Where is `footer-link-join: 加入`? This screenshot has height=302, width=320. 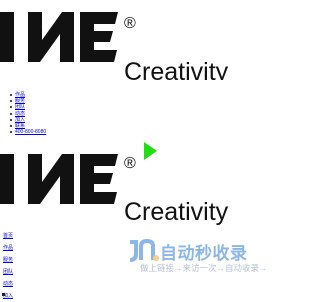
footer-link-join: 加入 is located at coordinates (8, 296).